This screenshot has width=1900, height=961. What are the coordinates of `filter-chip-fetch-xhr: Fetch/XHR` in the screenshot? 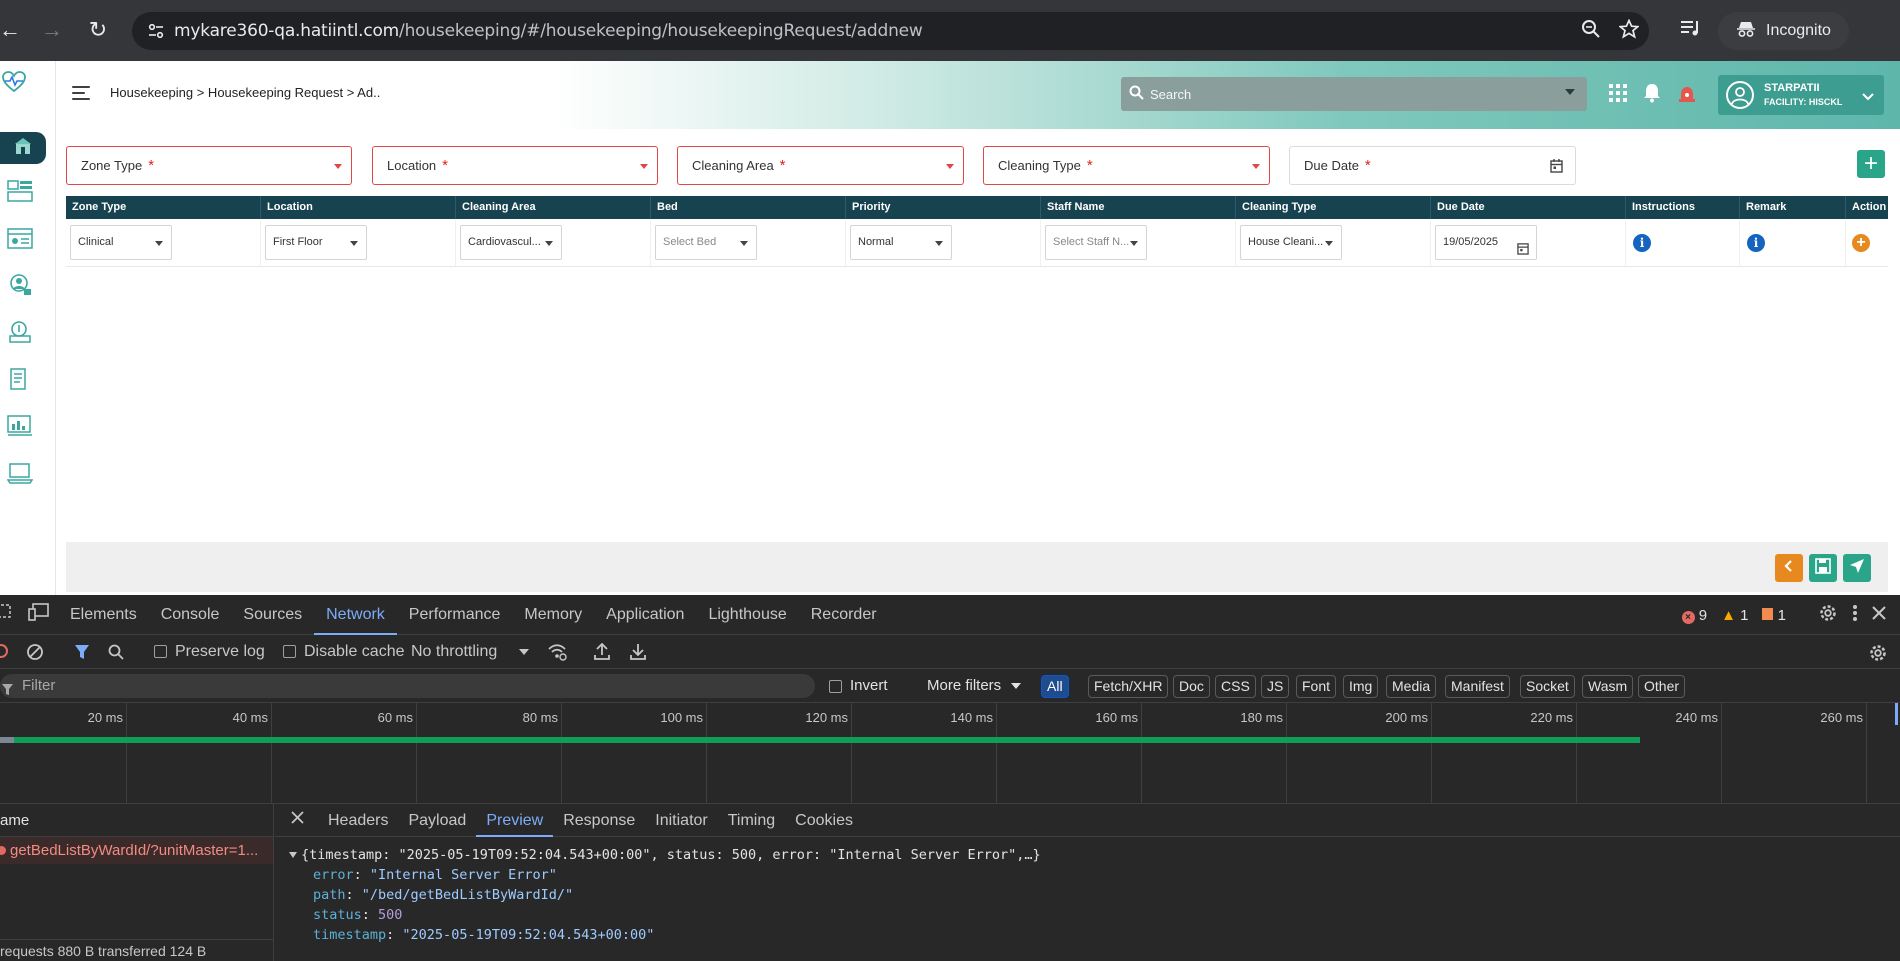 It's located at (1128, 686).